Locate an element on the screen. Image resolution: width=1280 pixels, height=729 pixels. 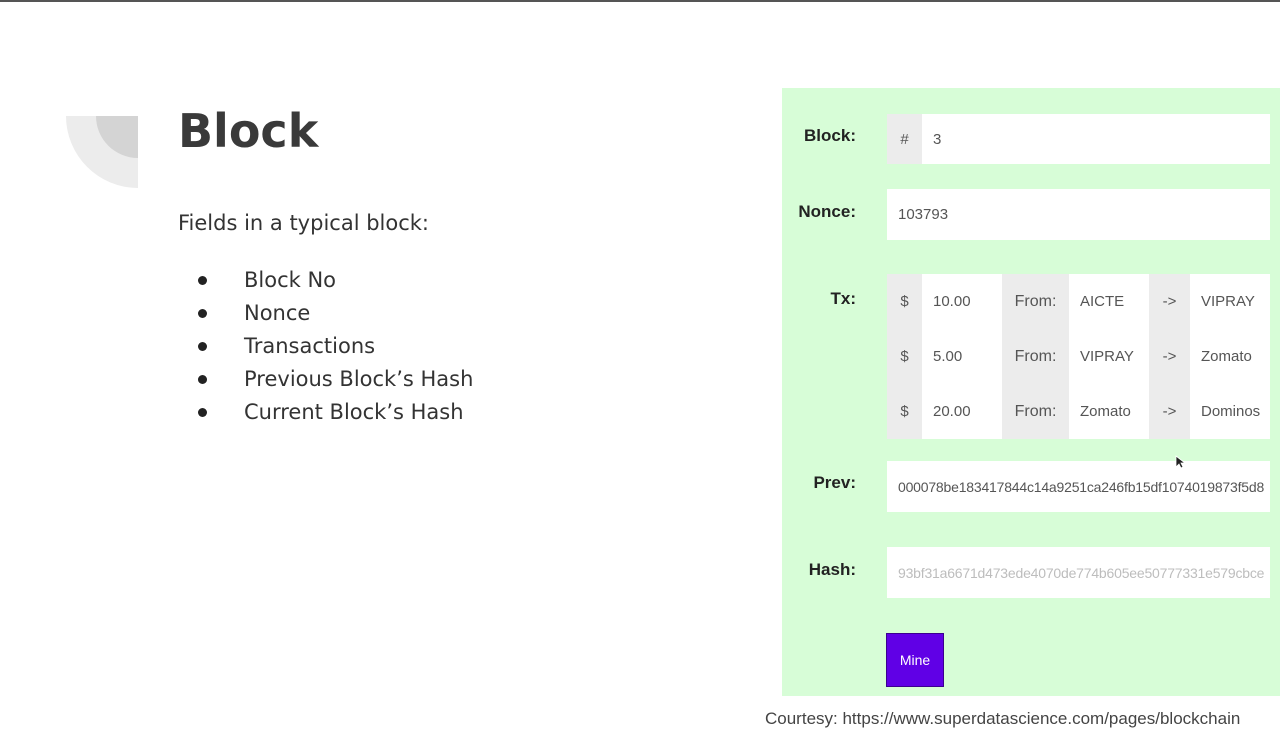
sender-input: VIPRAY is located at coordinates (1109, 356).